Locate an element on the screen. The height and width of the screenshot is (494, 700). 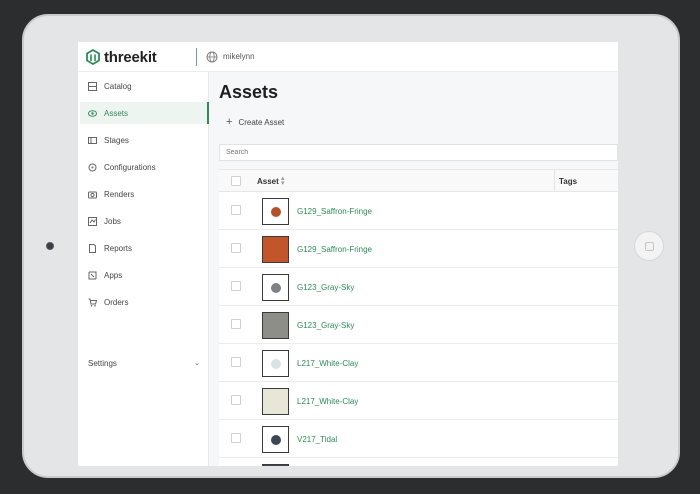
top-bar: threekit mikelynn is located at coordinates (348, 57).